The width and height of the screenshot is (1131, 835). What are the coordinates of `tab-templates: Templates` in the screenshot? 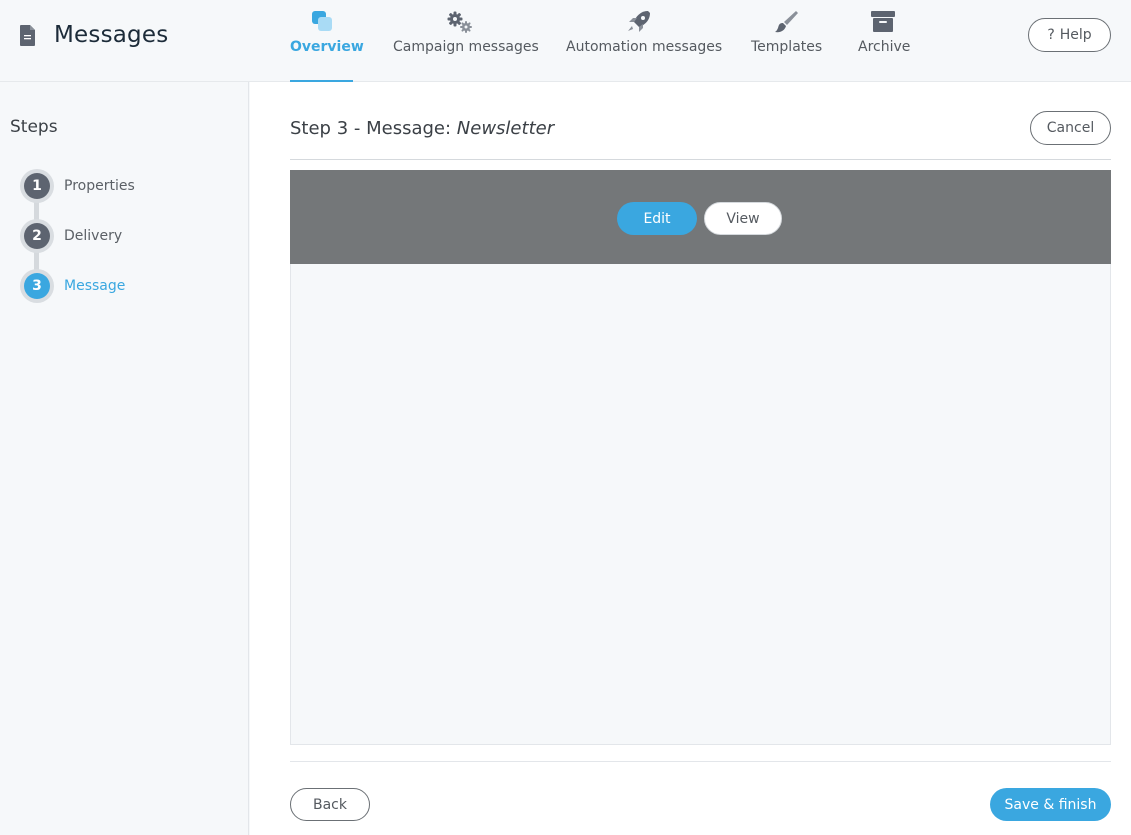 It's located at (787, 41).